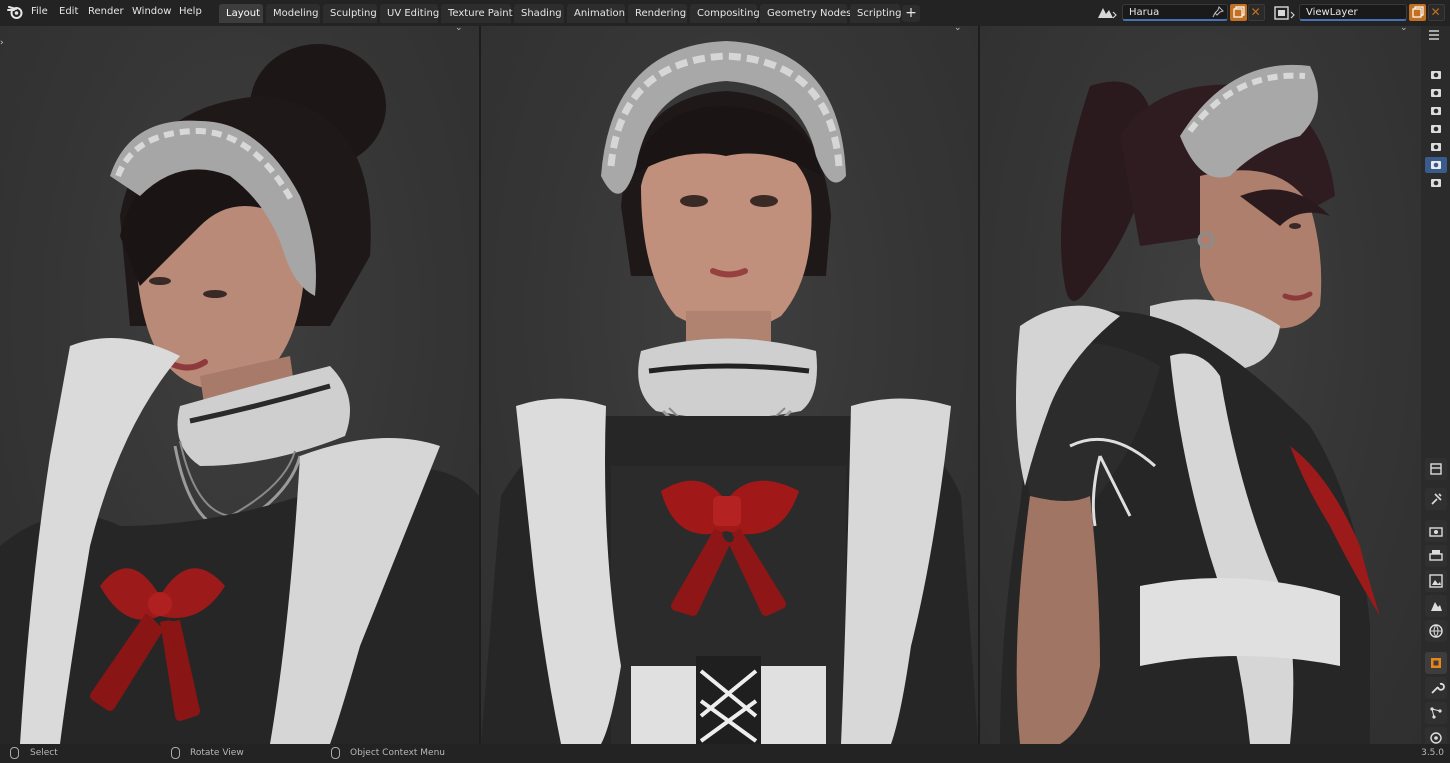 The image size is (1450, 763). I want to click on scene-props-icon, so click(1436, 606).